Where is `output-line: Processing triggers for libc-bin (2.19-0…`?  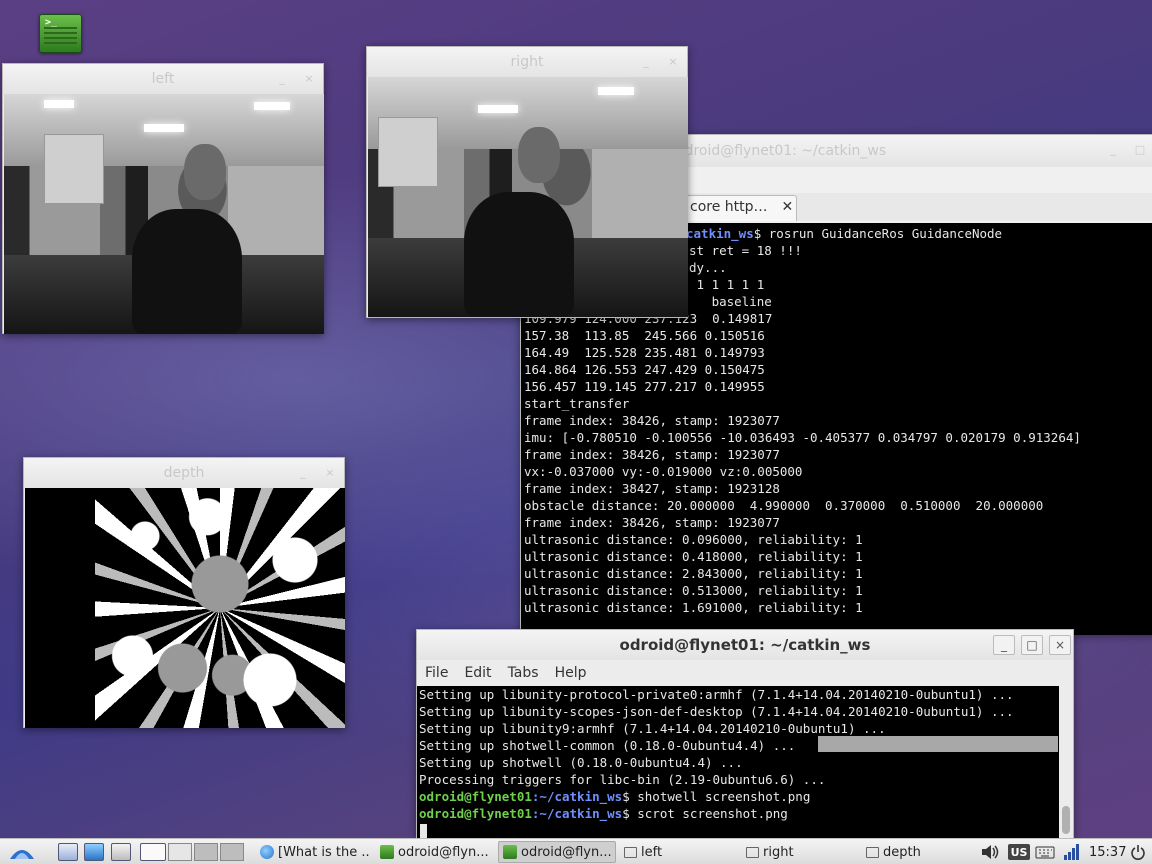
output-line: Processing triggers for libc-bin (2.19-0… is located at coordinates (622, 779).